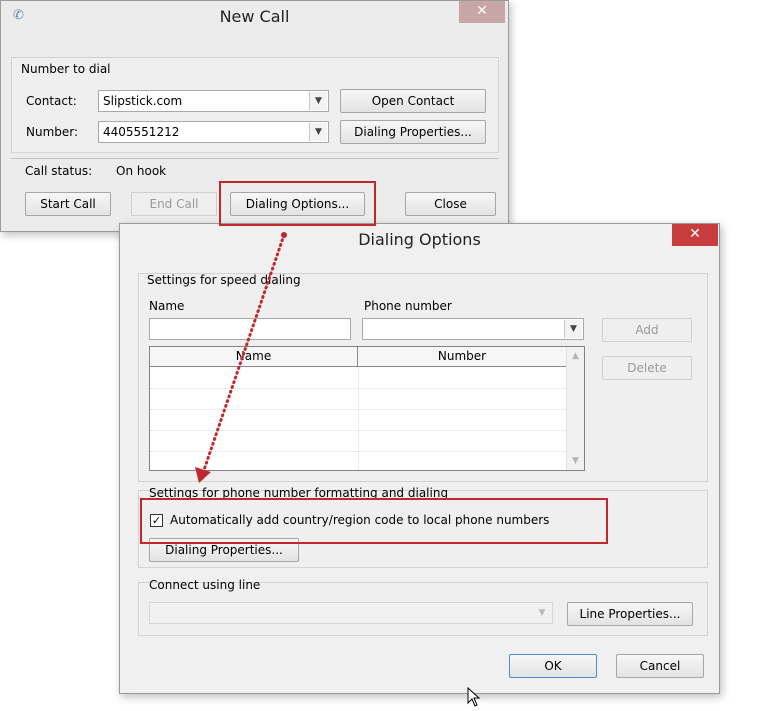 The image size is (781, 711). I want to click on contact-label: Contact:, so click(51, 101).